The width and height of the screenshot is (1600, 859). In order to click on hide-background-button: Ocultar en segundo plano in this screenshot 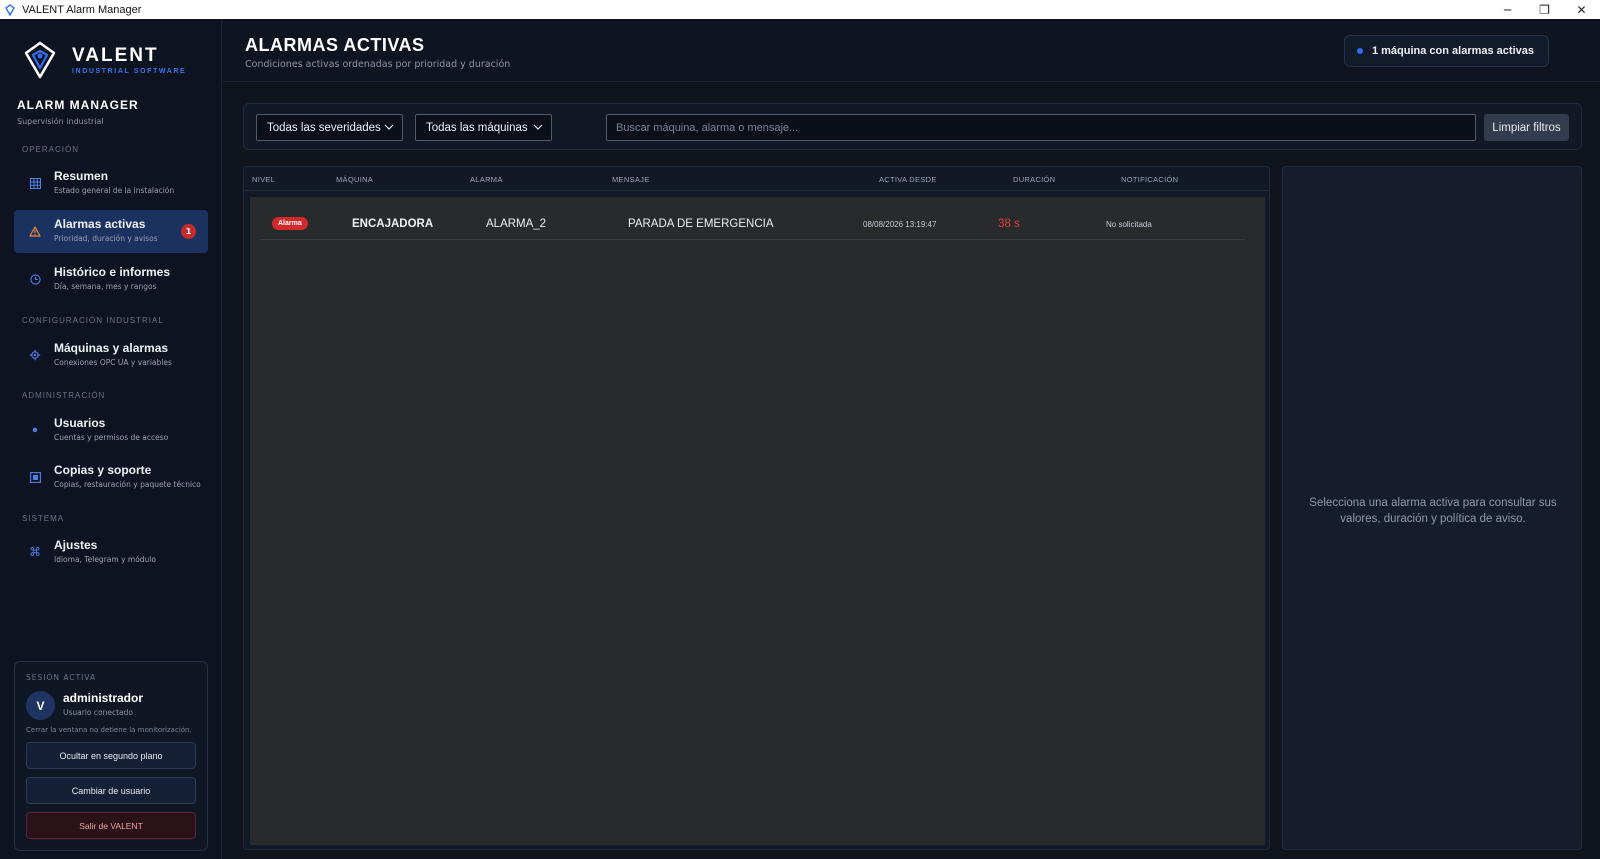, I will do `click(111, 755)`.